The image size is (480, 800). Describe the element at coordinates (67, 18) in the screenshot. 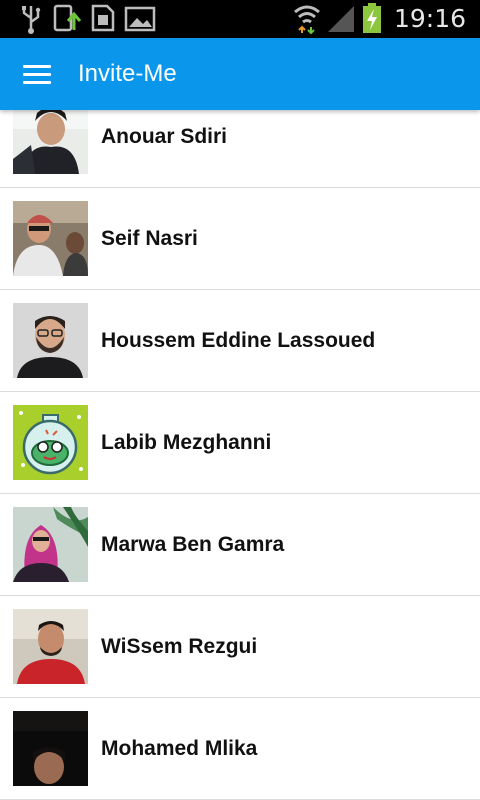

I see `upload-icon` at that location.